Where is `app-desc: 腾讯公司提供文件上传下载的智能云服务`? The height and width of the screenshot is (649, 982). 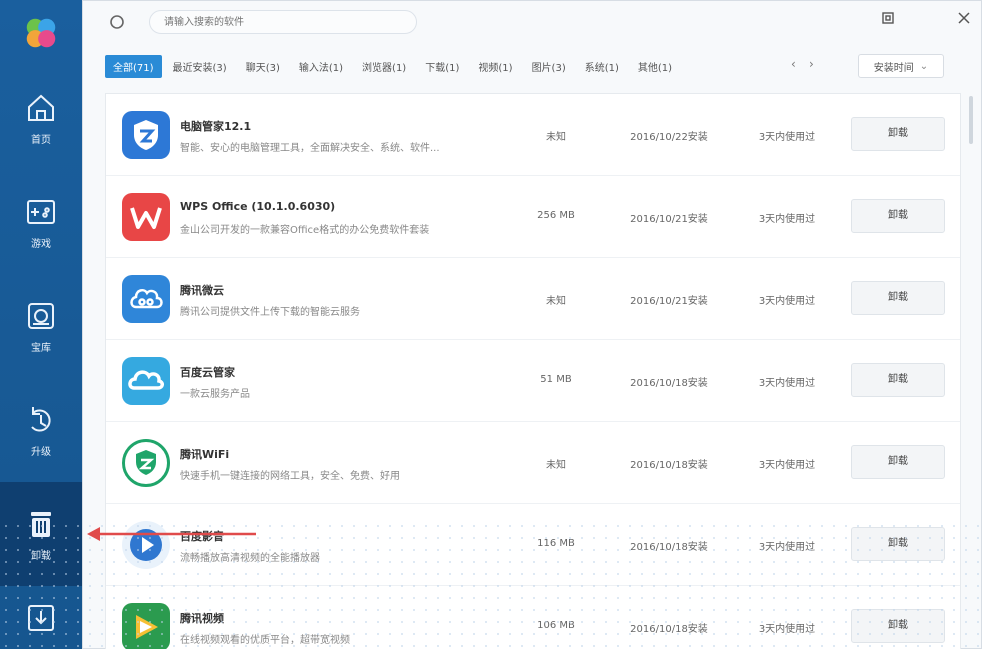
app-desc: 腾讯公司提供文件上传下载的智能云服务 is located at coordinates (270, 312).